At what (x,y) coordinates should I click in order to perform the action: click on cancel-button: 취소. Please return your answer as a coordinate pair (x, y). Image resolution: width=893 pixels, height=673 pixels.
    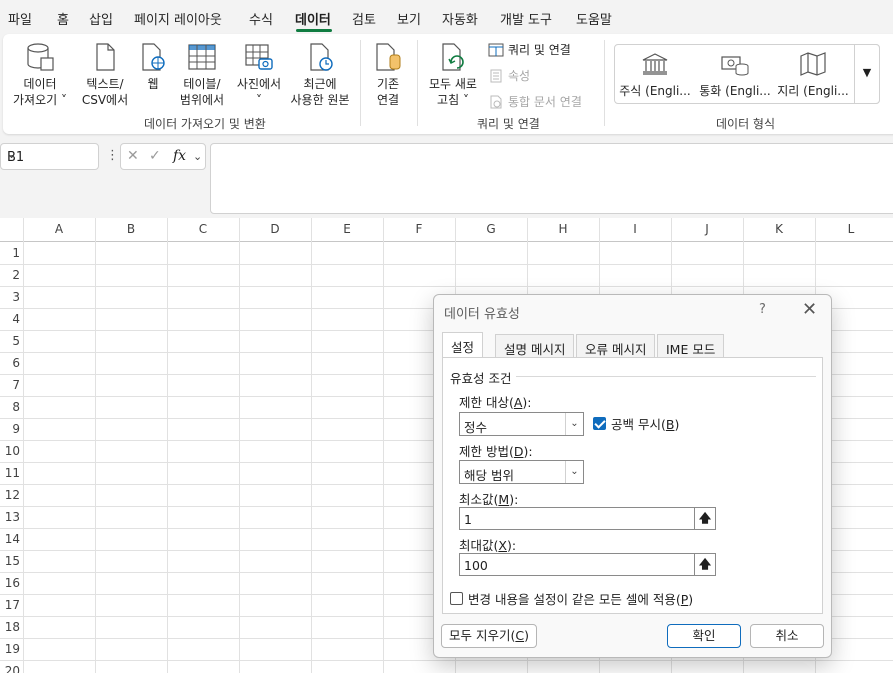
    Looking at the image, I should click on (787, 636).